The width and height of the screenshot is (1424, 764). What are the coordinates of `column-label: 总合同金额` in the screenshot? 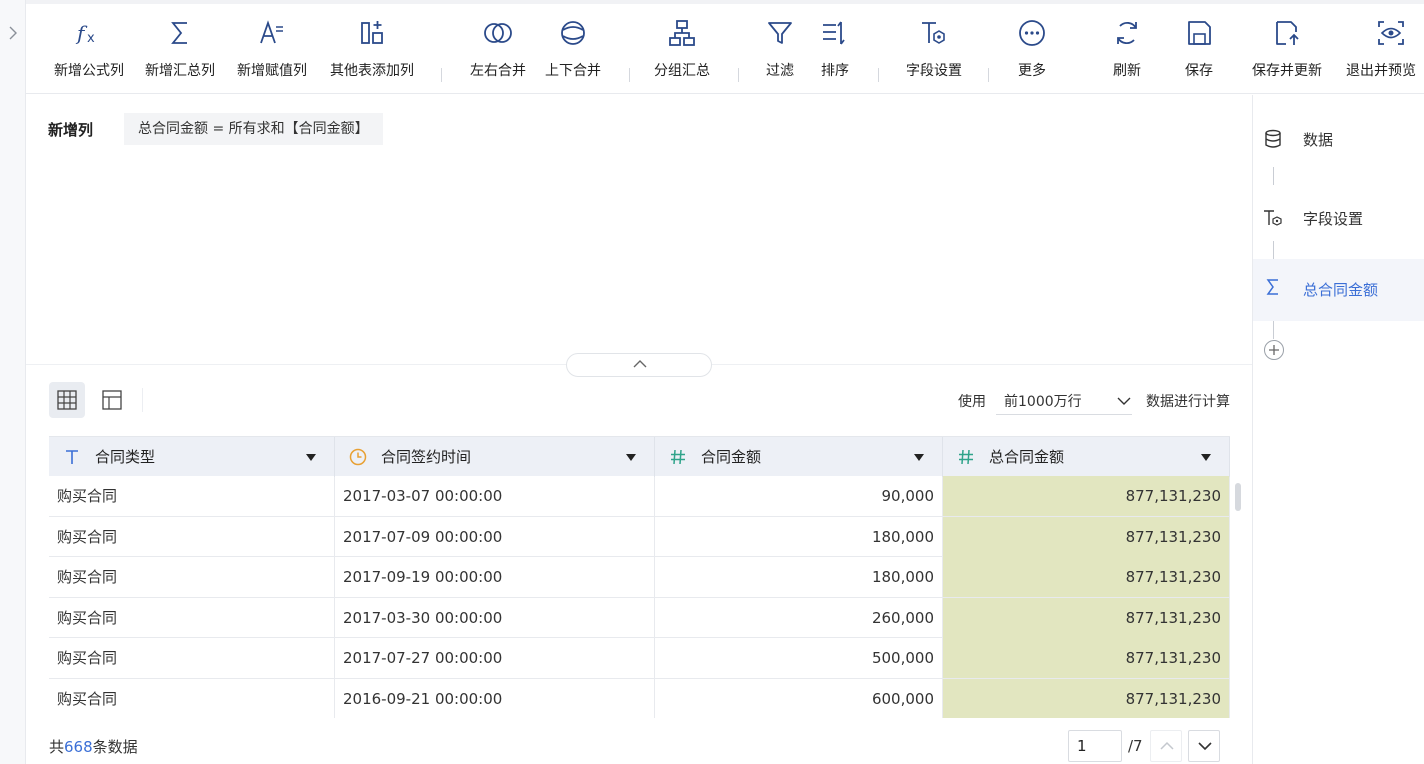 It's located at (1027, 457).